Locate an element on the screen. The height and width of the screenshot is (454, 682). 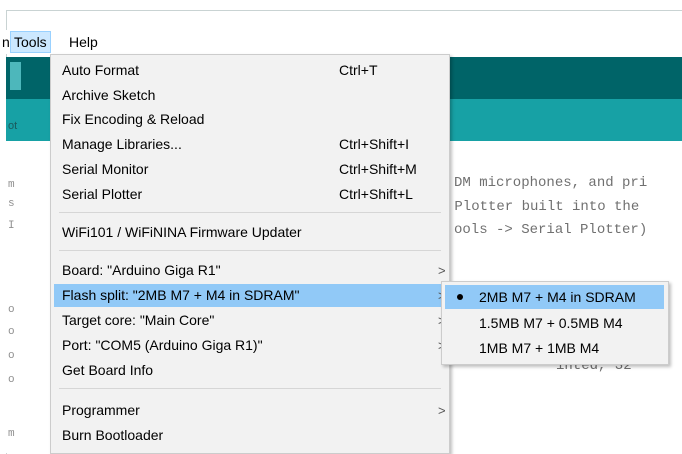
menu-item-target-core: Target core: "Main Core" > is located at coordinates (250, 320).